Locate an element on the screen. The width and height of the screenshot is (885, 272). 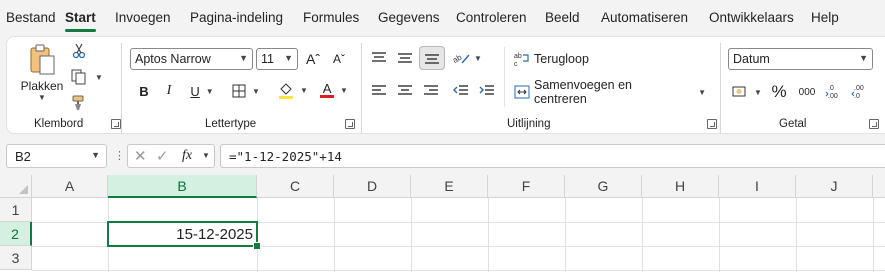
thousands-icon: 000 is located at coordinates (807, 92).